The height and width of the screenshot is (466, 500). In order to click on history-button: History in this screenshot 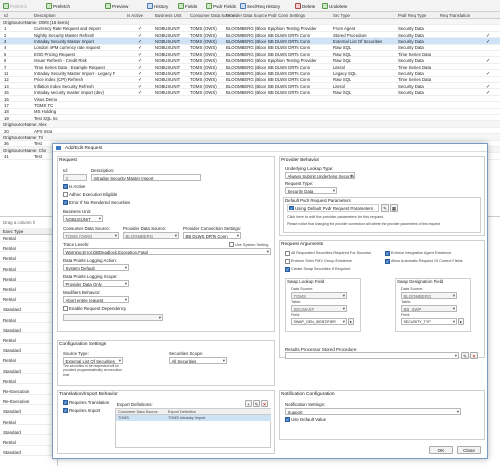, I will do `click(157, 6)`.